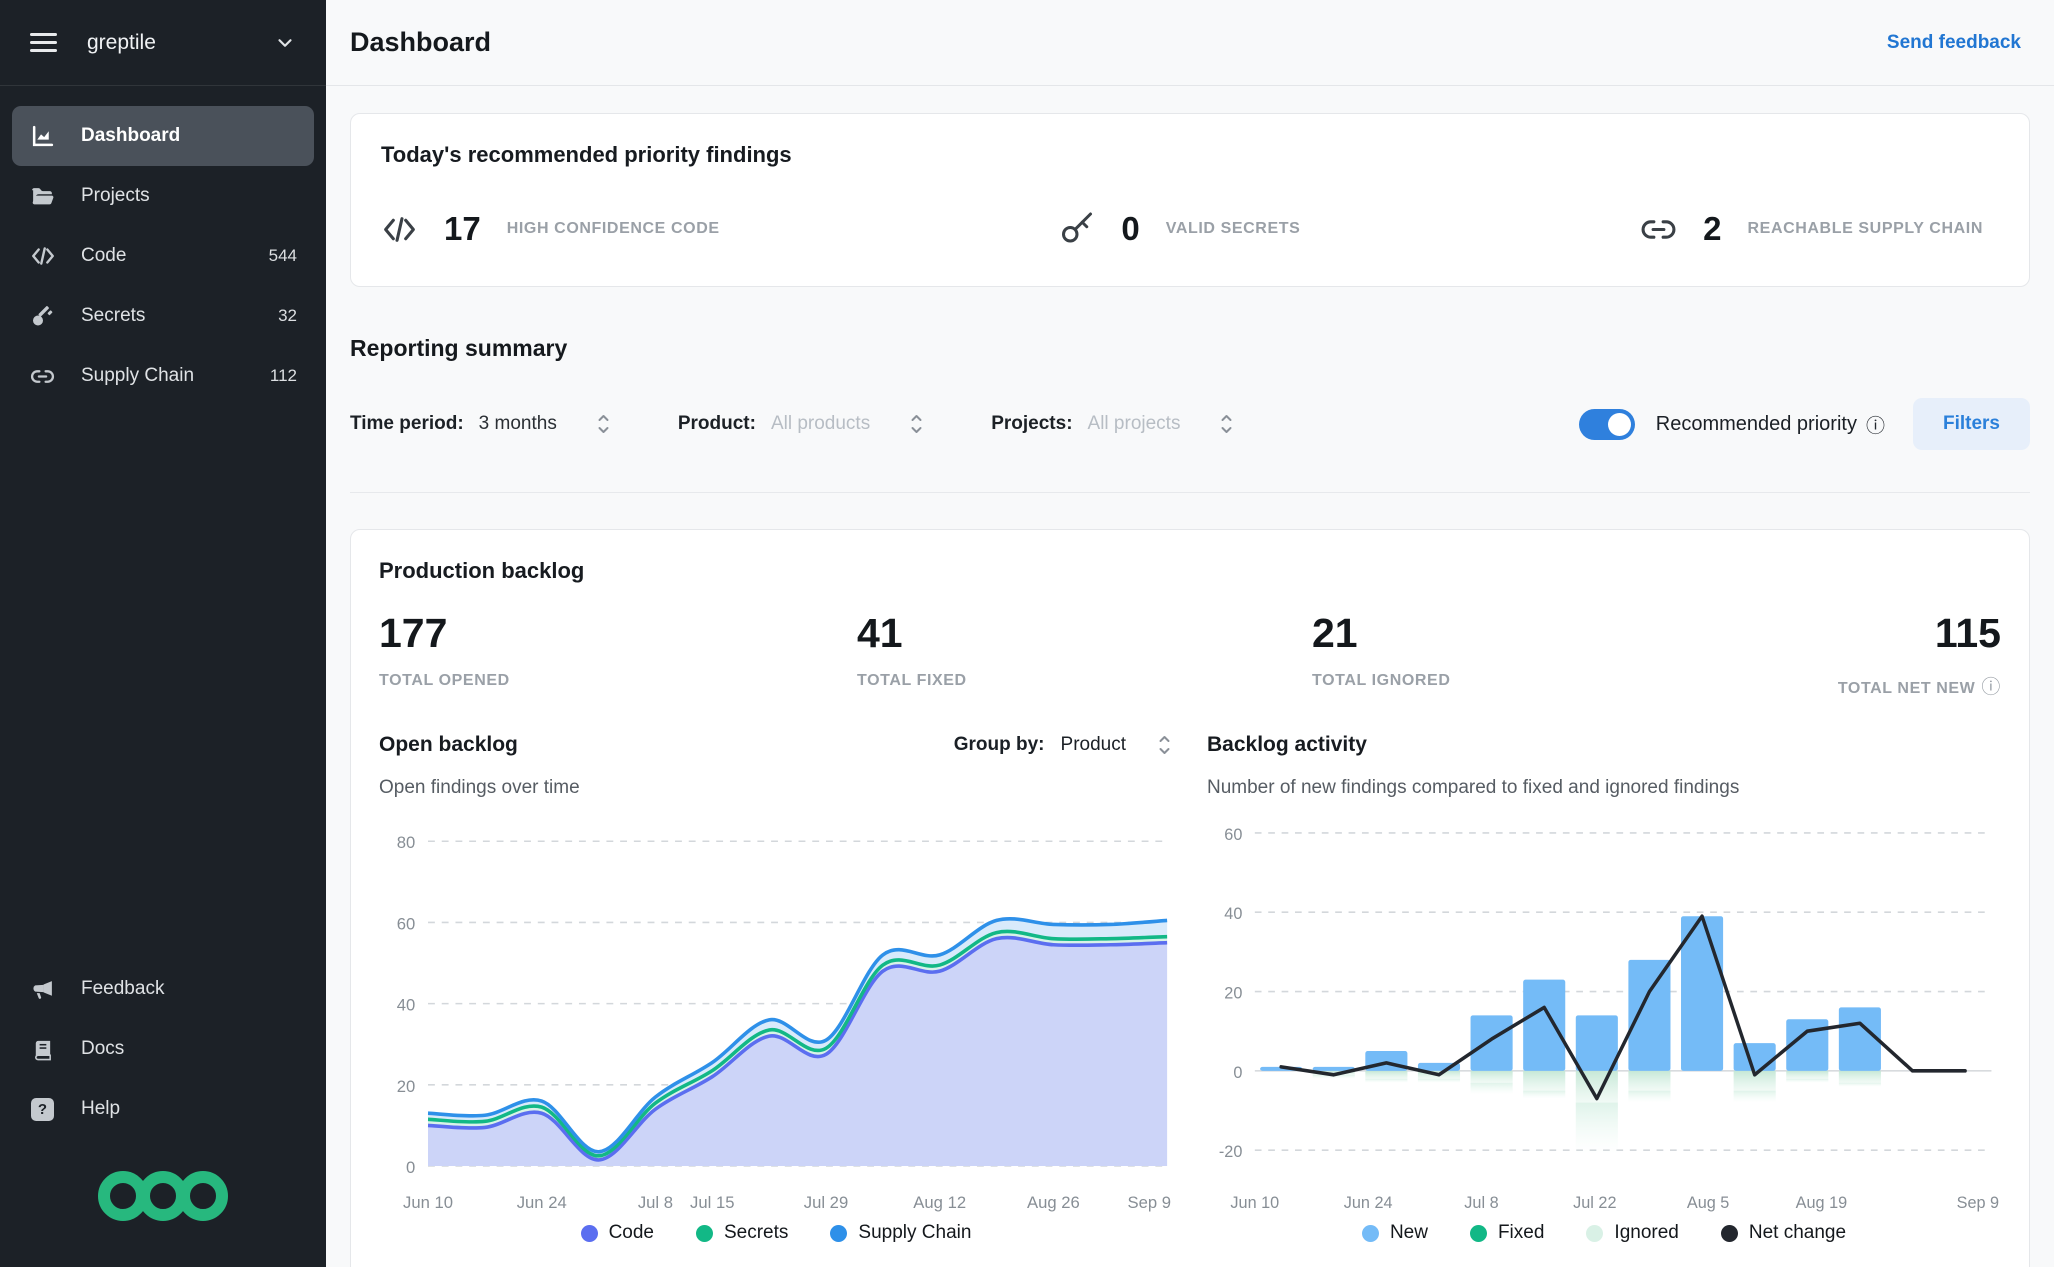  Describe the element at coordinates (479, 787) in the screenshot. I see `open-backlog-subtitle: Open findings over time` at that location.